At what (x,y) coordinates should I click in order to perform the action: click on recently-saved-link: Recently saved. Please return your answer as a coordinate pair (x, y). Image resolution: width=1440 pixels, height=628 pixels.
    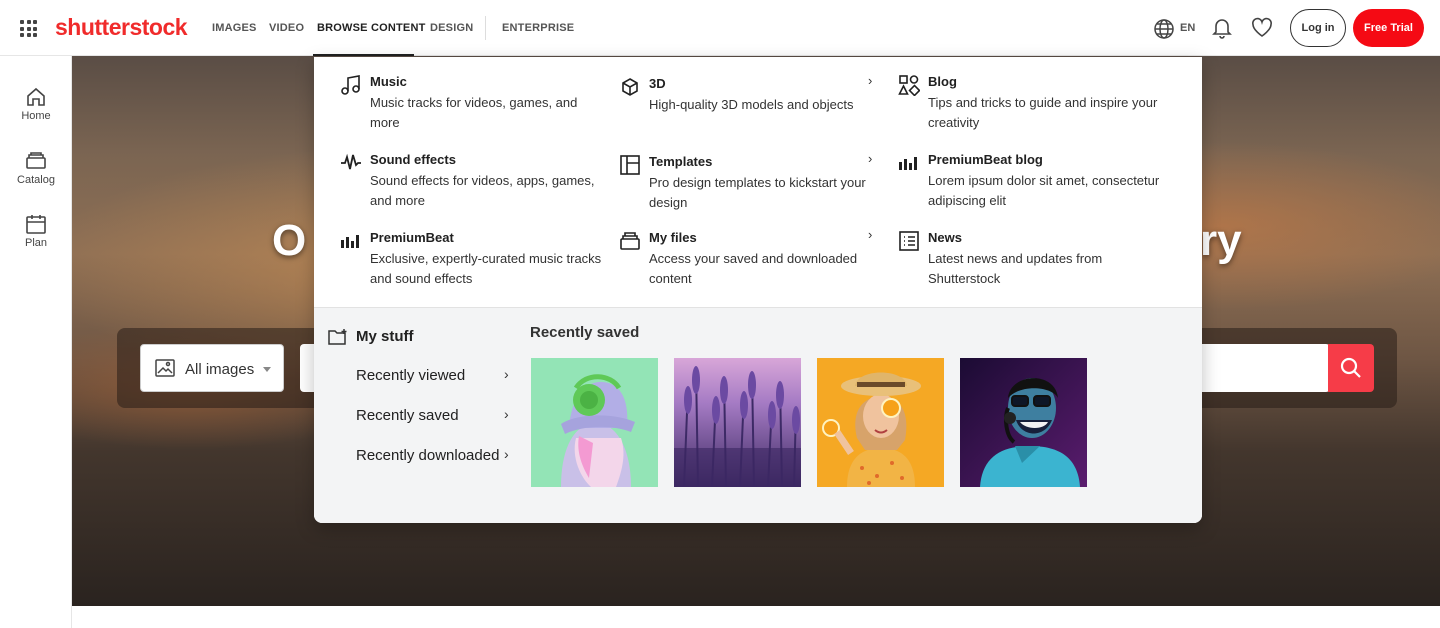
    Looking at the image, I should click on (436, 415).